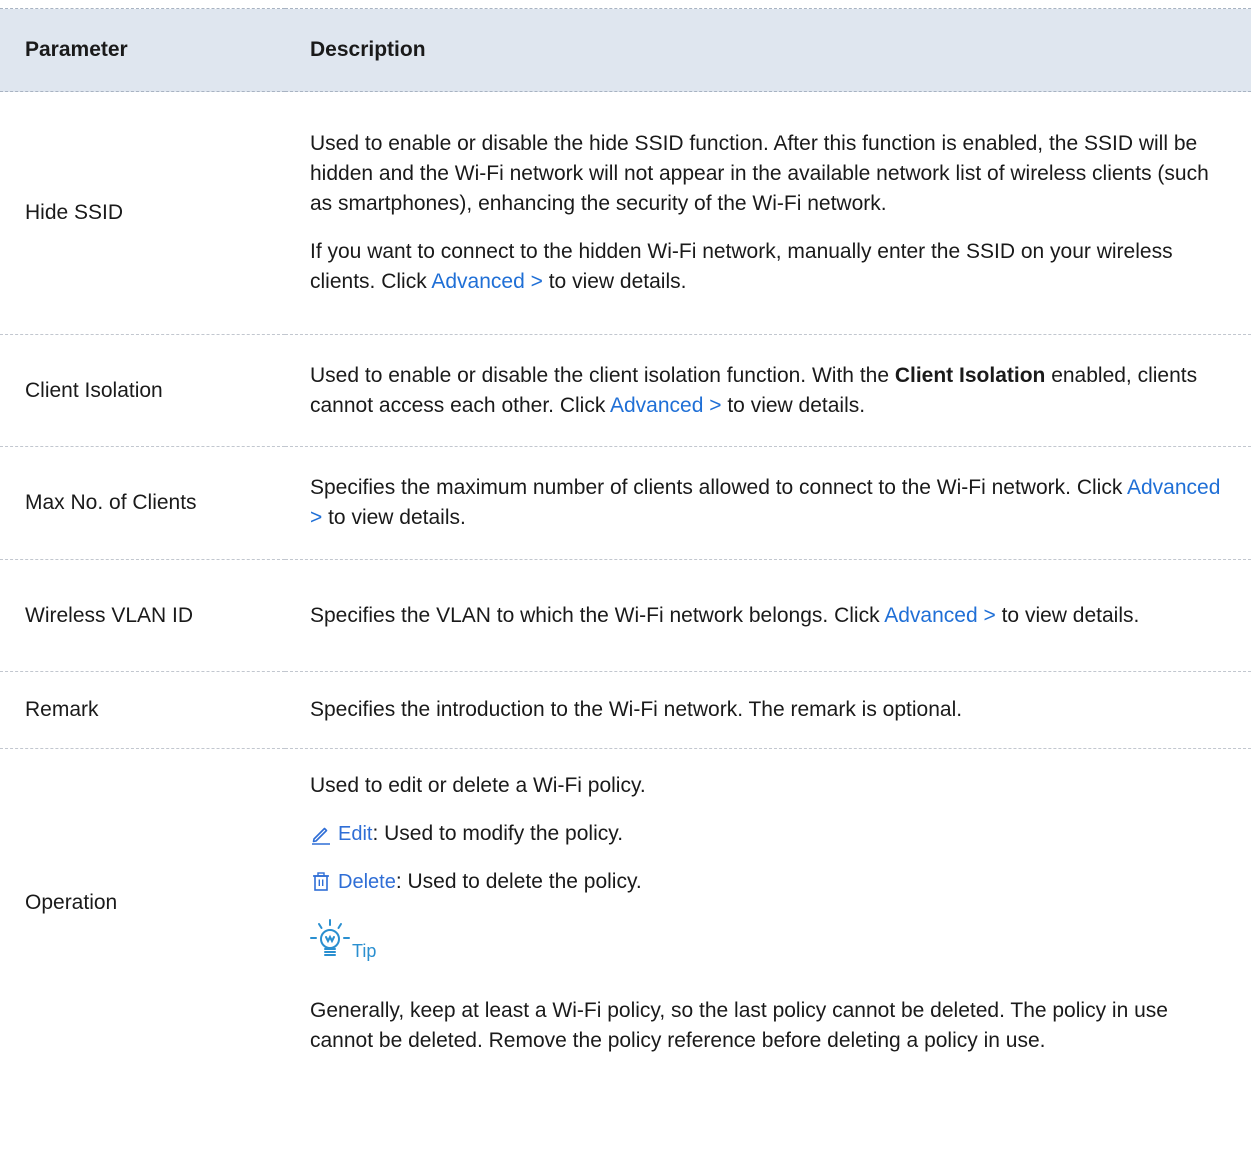  What do you see at coordinates (321, 882) in the screenshot?
I see `trash-icon` at bounding box center [321, 882].